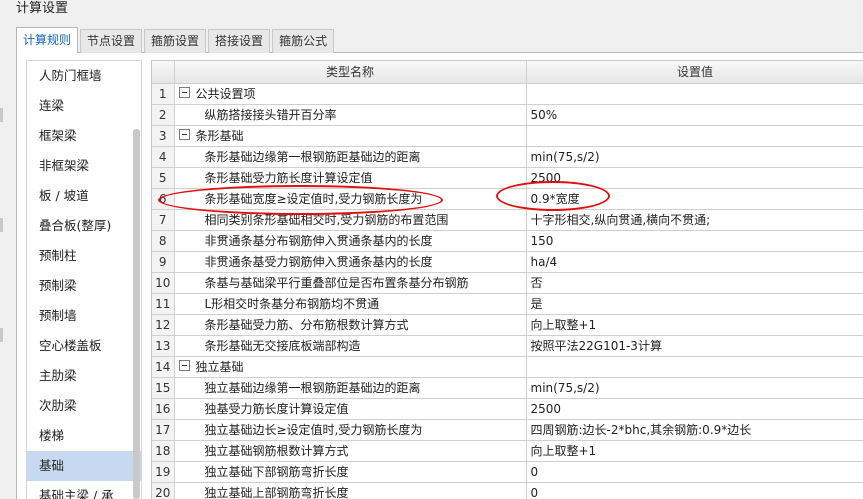 The height and width of the screenshot is (499, 863). What do you see at coordinates (84, 466) in the screenshot?
I see `sidebar-item: 基础` at bounding box center [84, 466].